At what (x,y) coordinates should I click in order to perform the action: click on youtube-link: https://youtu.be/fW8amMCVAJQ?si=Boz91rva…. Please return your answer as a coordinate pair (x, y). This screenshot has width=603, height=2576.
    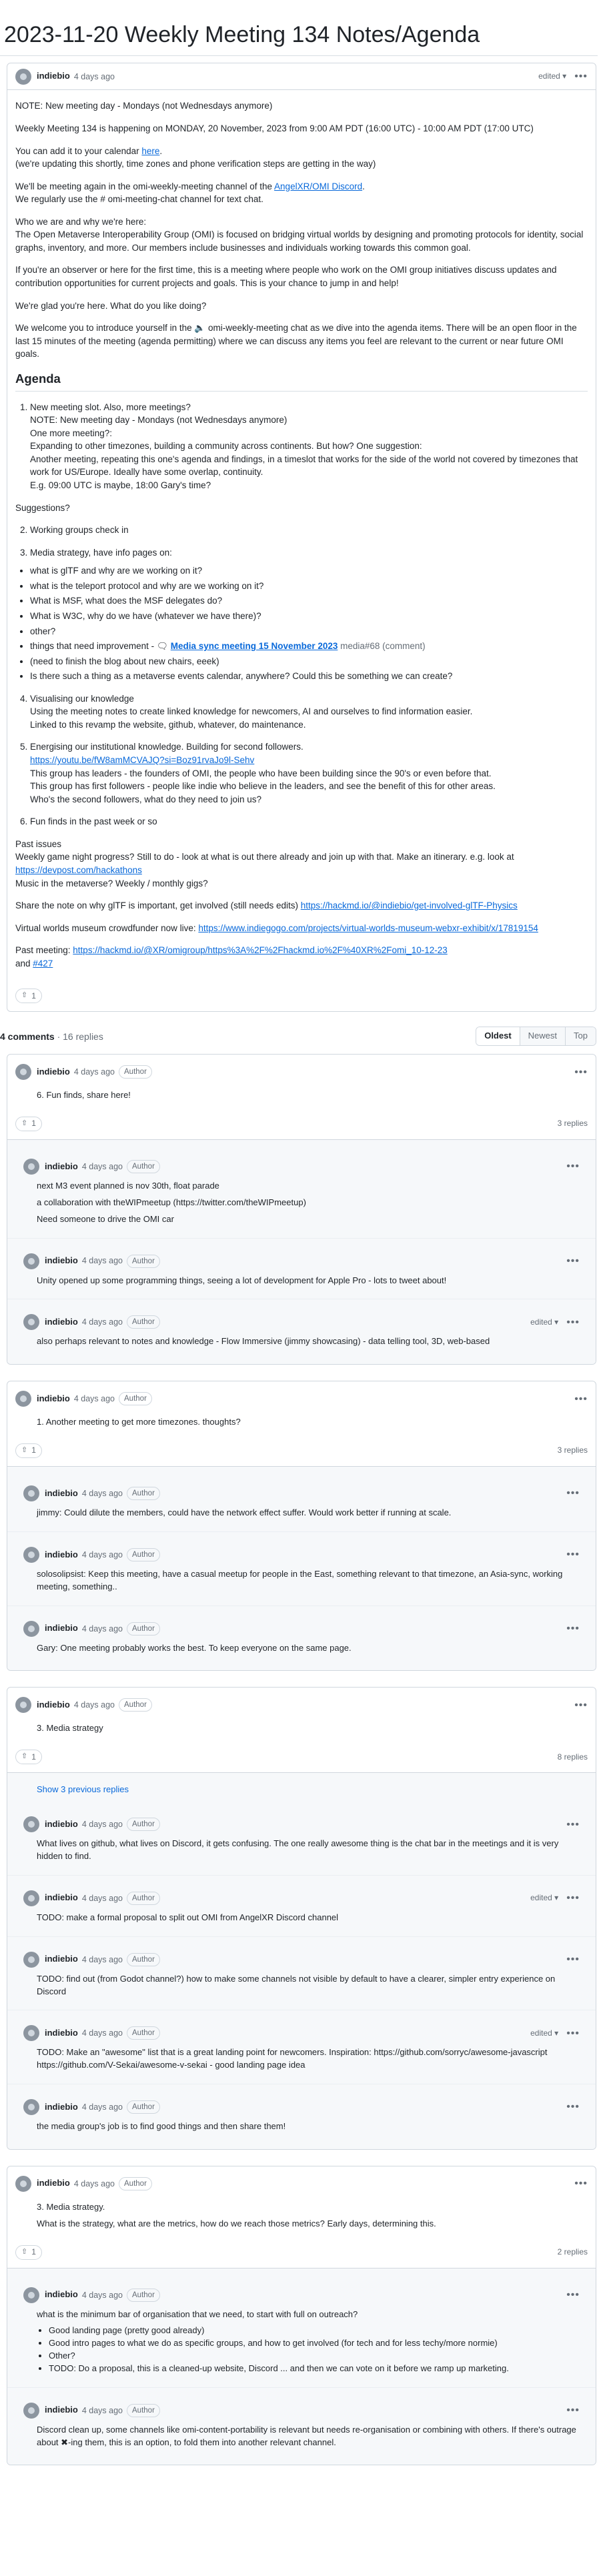
    Looking at the image, I should click on (142, 760).